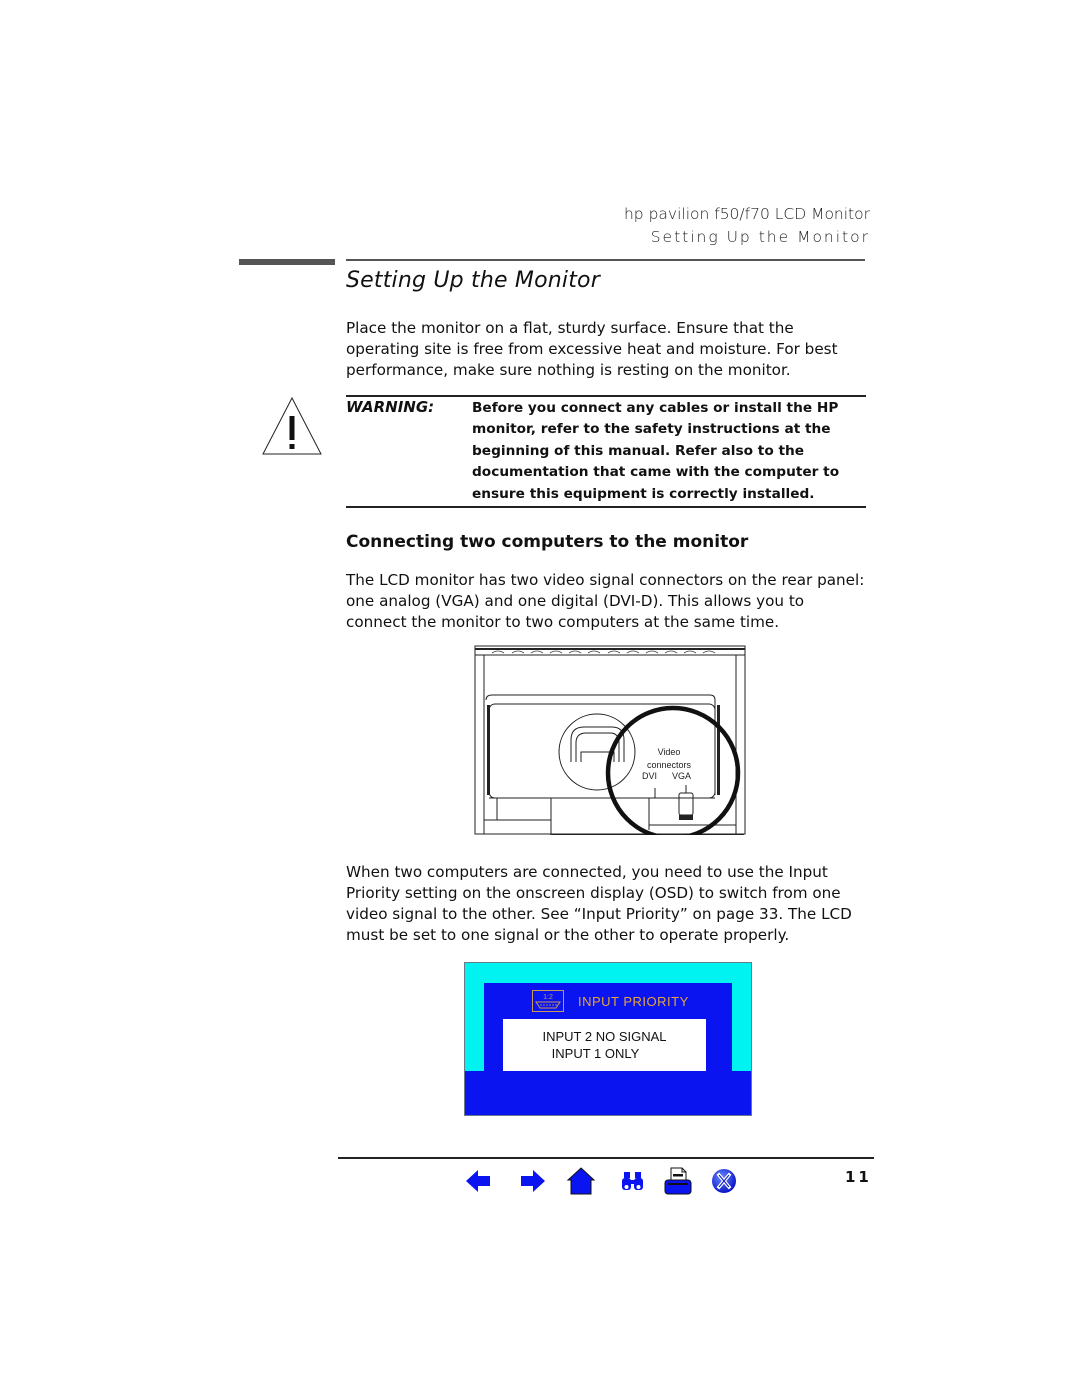 The width and height of the screenshot is (1080, 1397). I want to click on callout-connectors: connectors, so click(669, 765).